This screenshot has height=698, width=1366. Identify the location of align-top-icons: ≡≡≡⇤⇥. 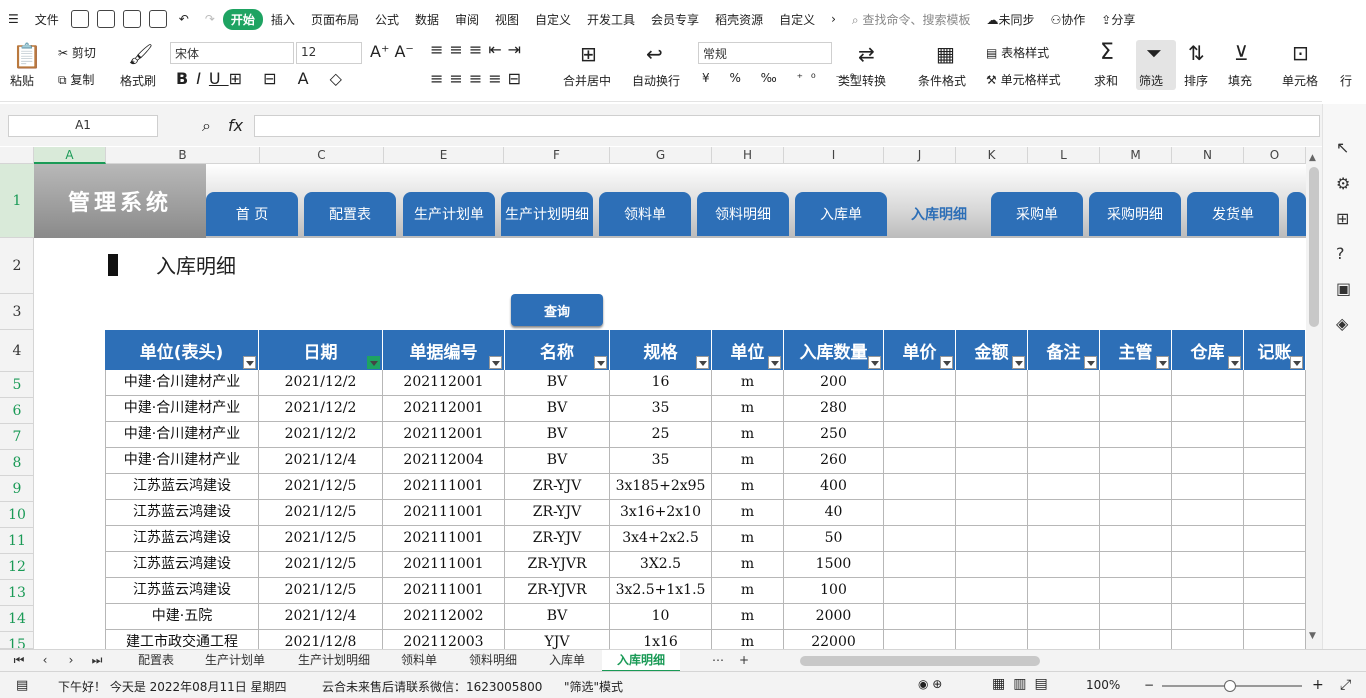
(478, 49).